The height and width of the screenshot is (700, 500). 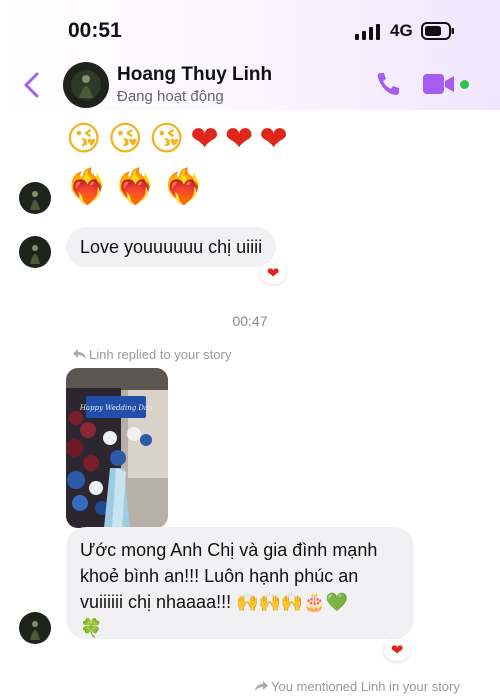 I want to click on signal-icon, so click(x=367, y=32).